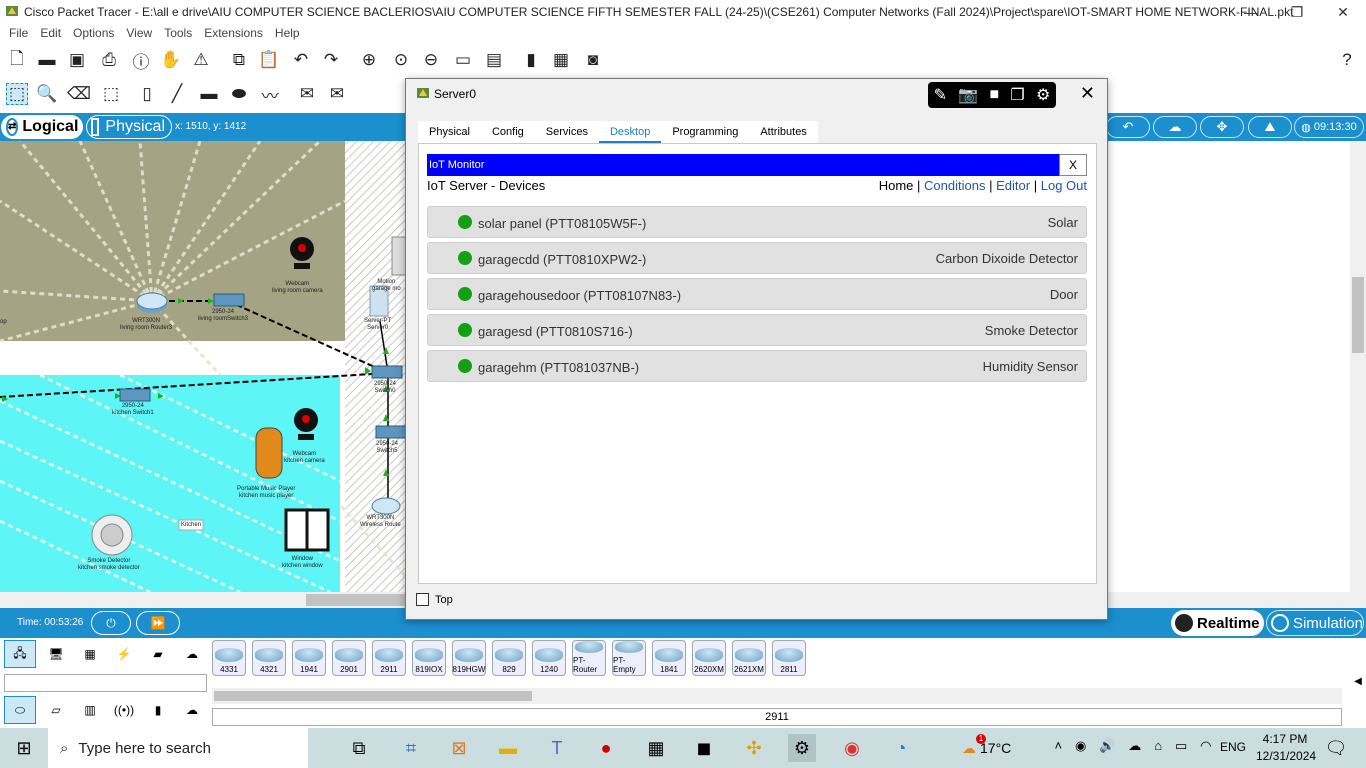 The width and height of the screenshot is (1366, 768). I want to click on simple-pdu-icon: ✉, so click(307, 94).